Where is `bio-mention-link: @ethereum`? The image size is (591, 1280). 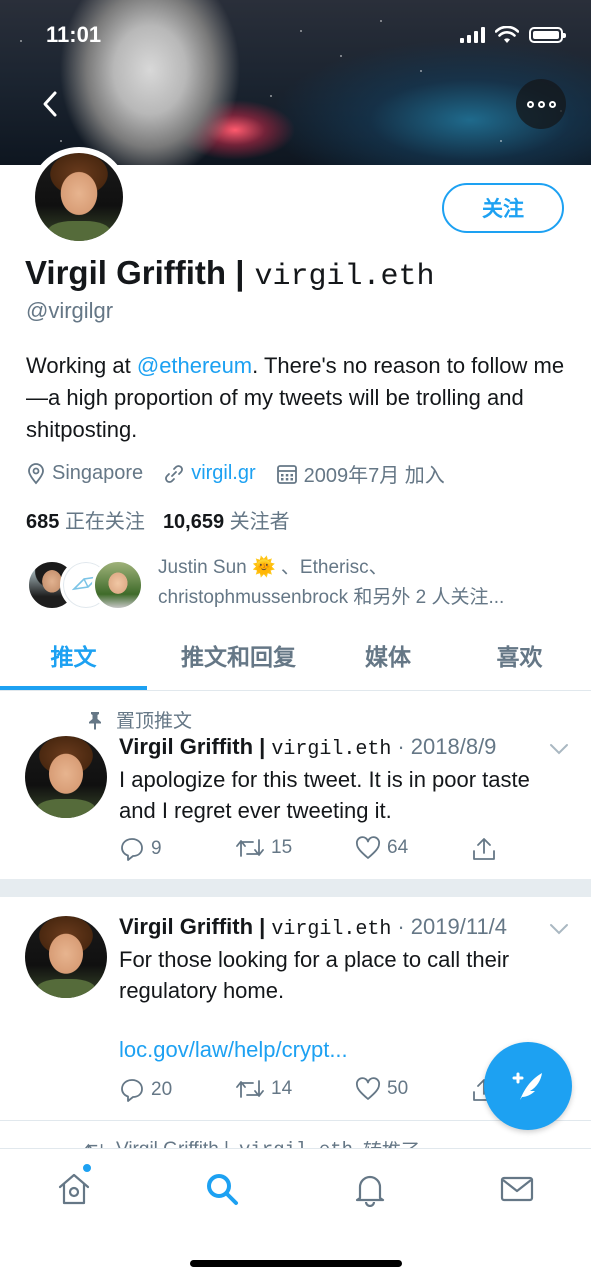 bio-mention-link: @ethereum is located at coordinates (194, 365).